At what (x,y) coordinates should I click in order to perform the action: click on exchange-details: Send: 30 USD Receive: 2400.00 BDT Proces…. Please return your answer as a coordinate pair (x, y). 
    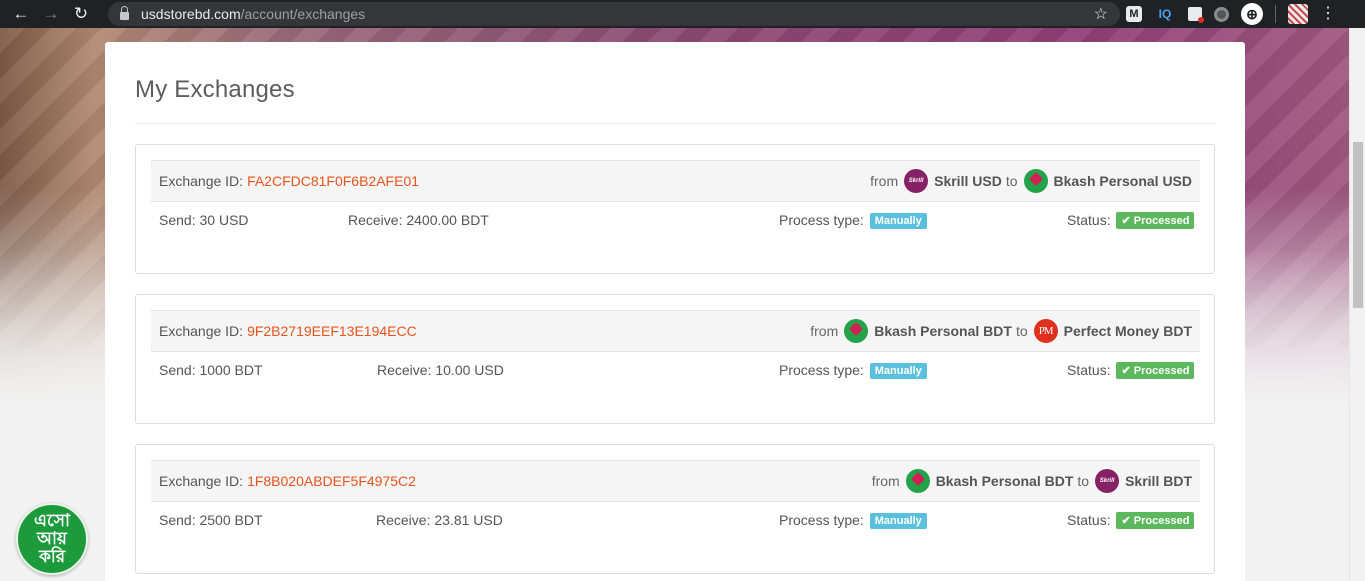
    Looking at the image, I should click on (677, 222).